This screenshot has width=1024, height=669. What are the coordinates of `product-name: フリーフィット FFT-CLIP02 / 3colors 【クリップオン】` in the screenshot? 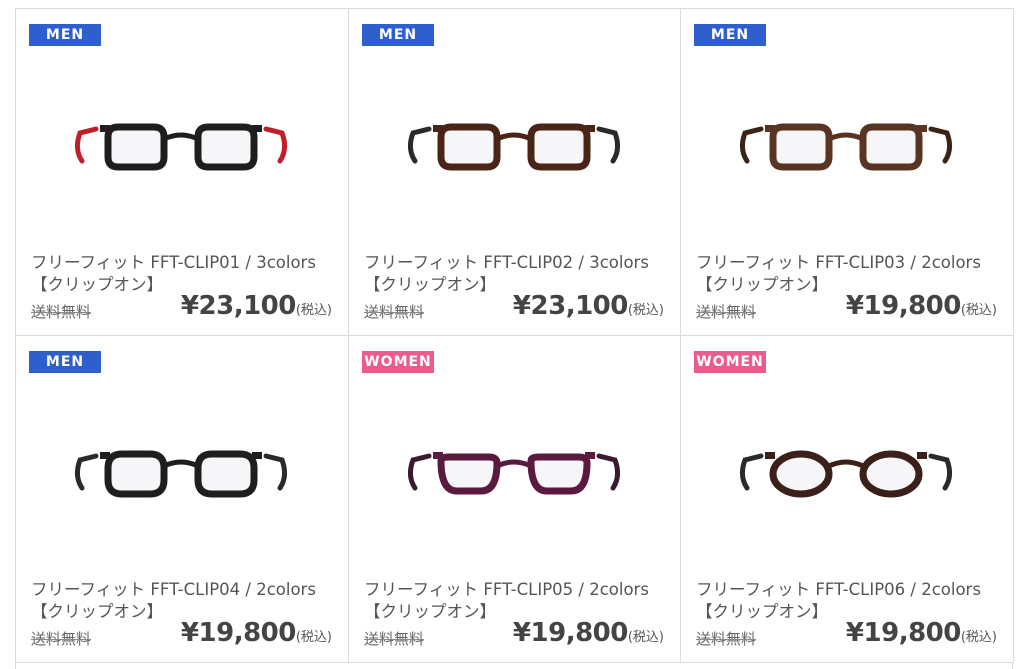 It's located at (506, 274).